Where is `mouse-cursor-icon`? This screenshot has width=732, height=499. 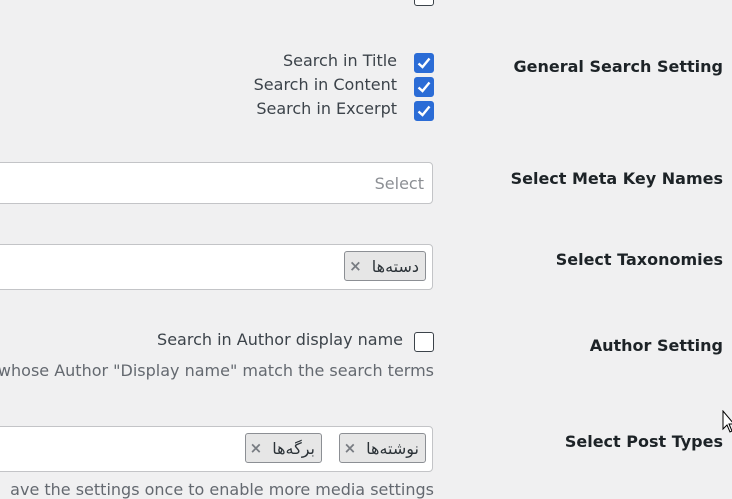 mouse-cursor-icon is located at coordinates (727, 423).